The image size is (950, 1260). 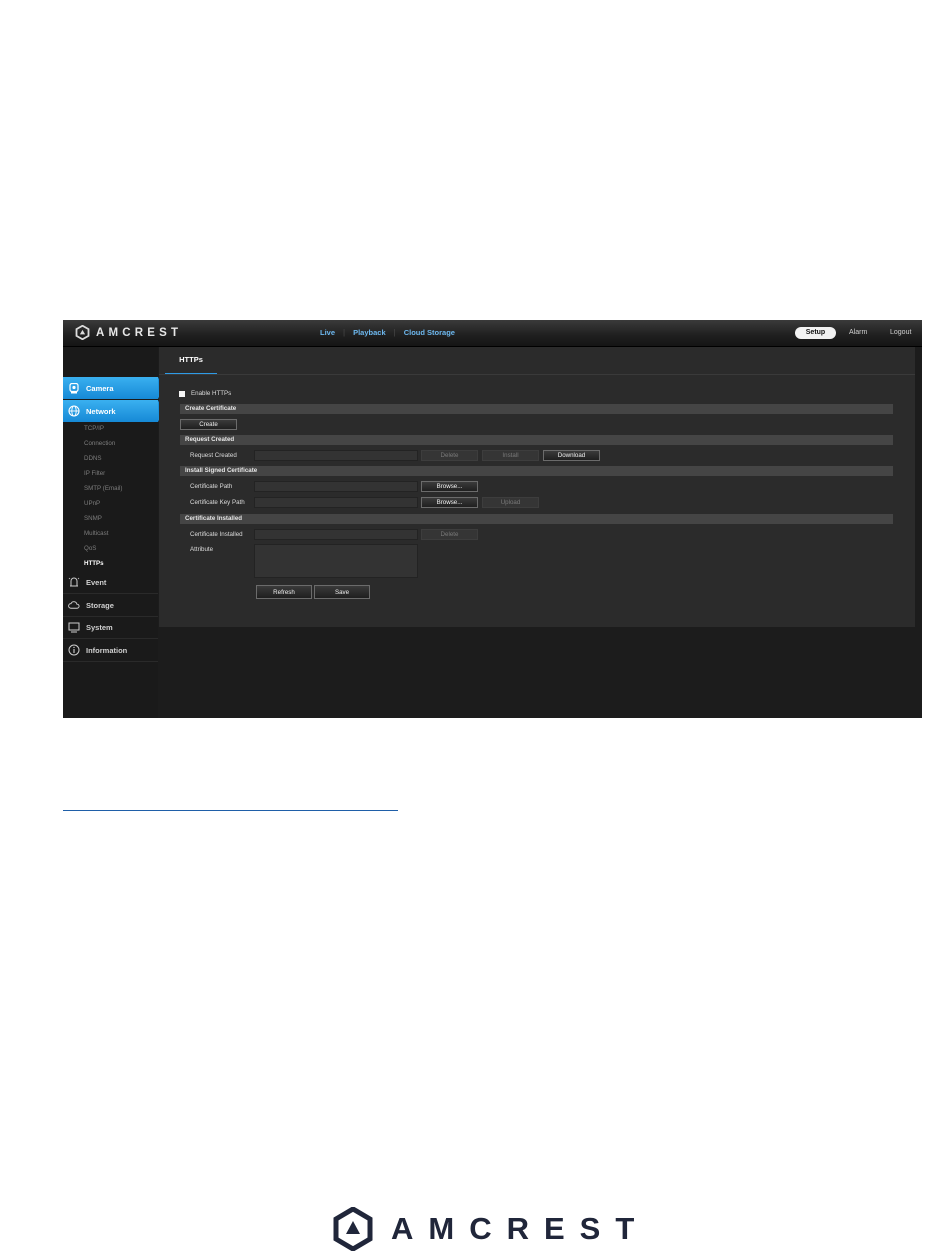 What do you see at coordinates (536, 519) in the screenshot?
I see `section-certificate-installed: Certificate Installed` at bounding box center [536, 519].